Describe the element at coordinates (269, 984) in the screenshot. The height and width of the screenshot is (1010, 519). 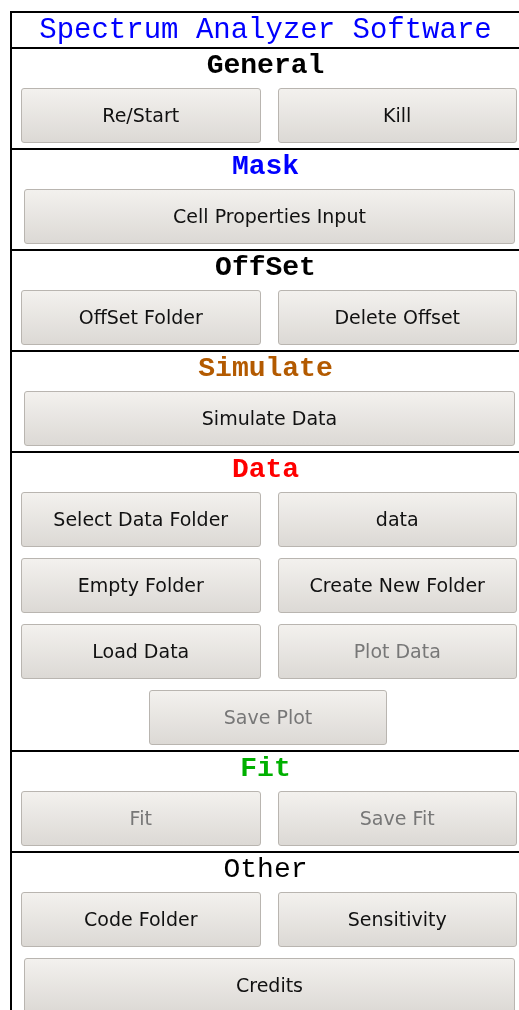
I see `action-button: Credits` at that location.